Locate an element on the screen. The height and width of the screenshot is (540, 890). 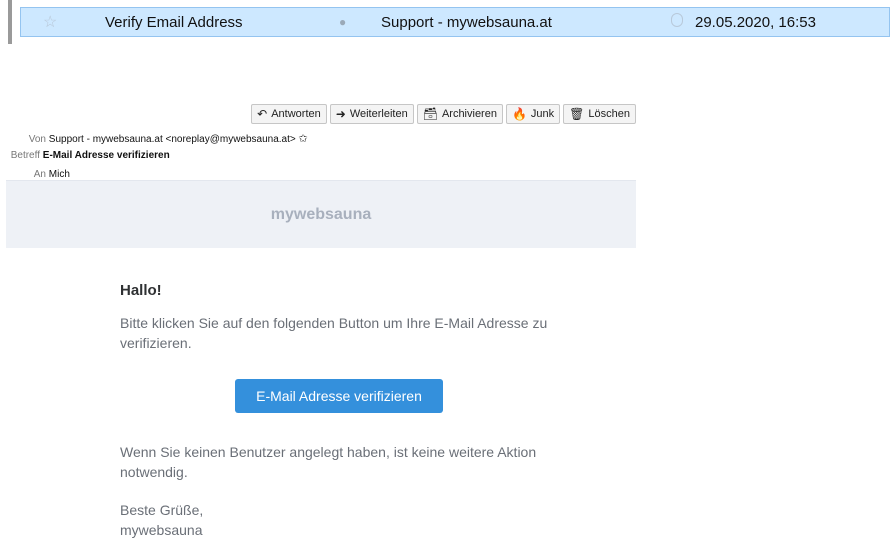
email-brand-header: mywebsauna is located at coordinates (321, 214).